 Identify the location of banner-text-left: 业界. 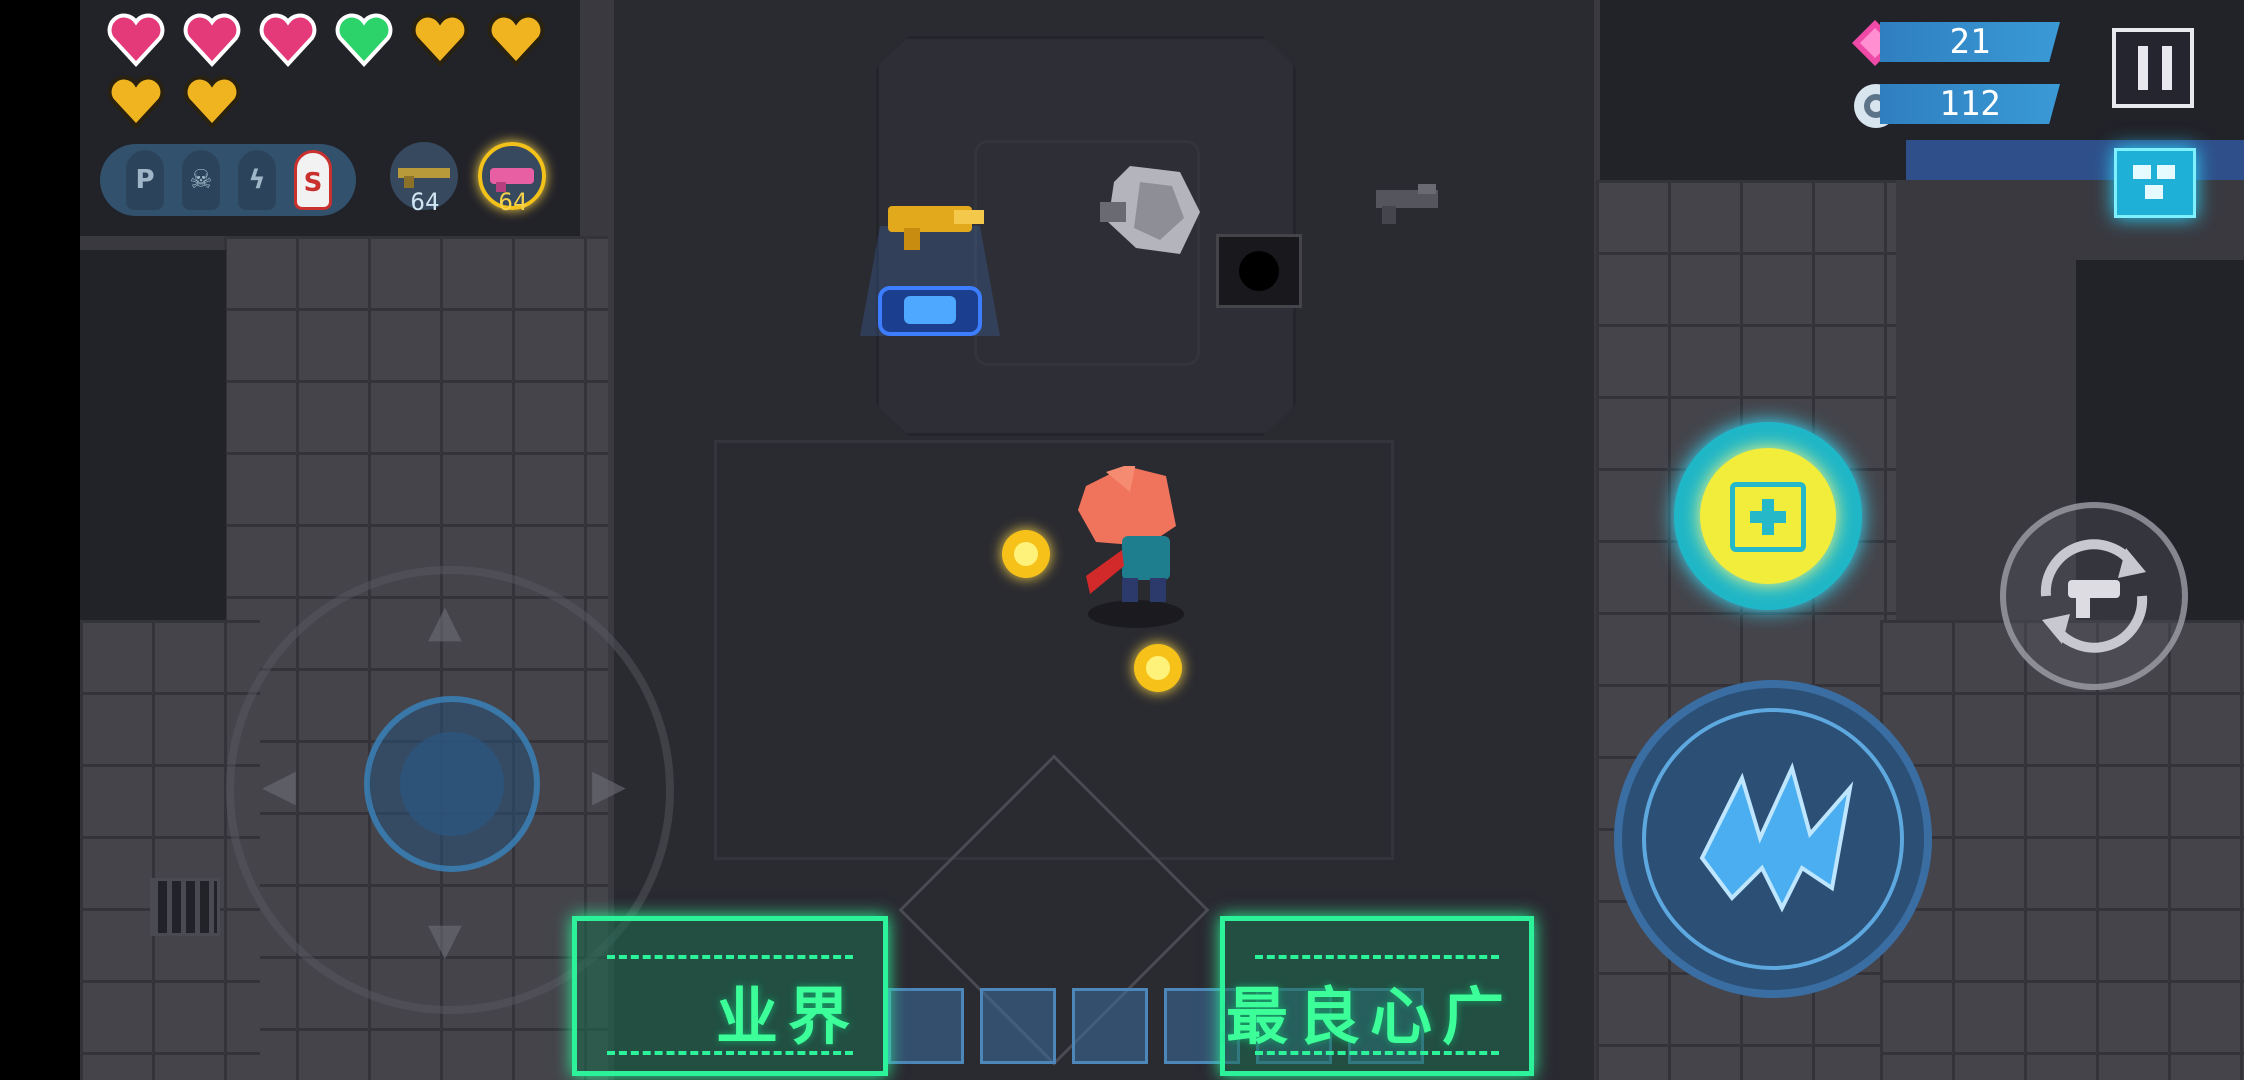
(788, 1016).